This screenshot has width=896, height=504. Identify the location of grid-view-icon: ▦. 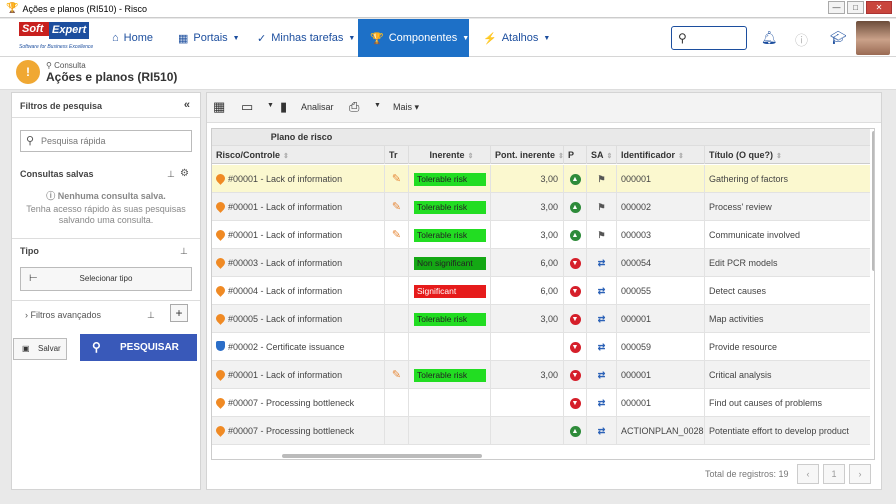
(219, 107).